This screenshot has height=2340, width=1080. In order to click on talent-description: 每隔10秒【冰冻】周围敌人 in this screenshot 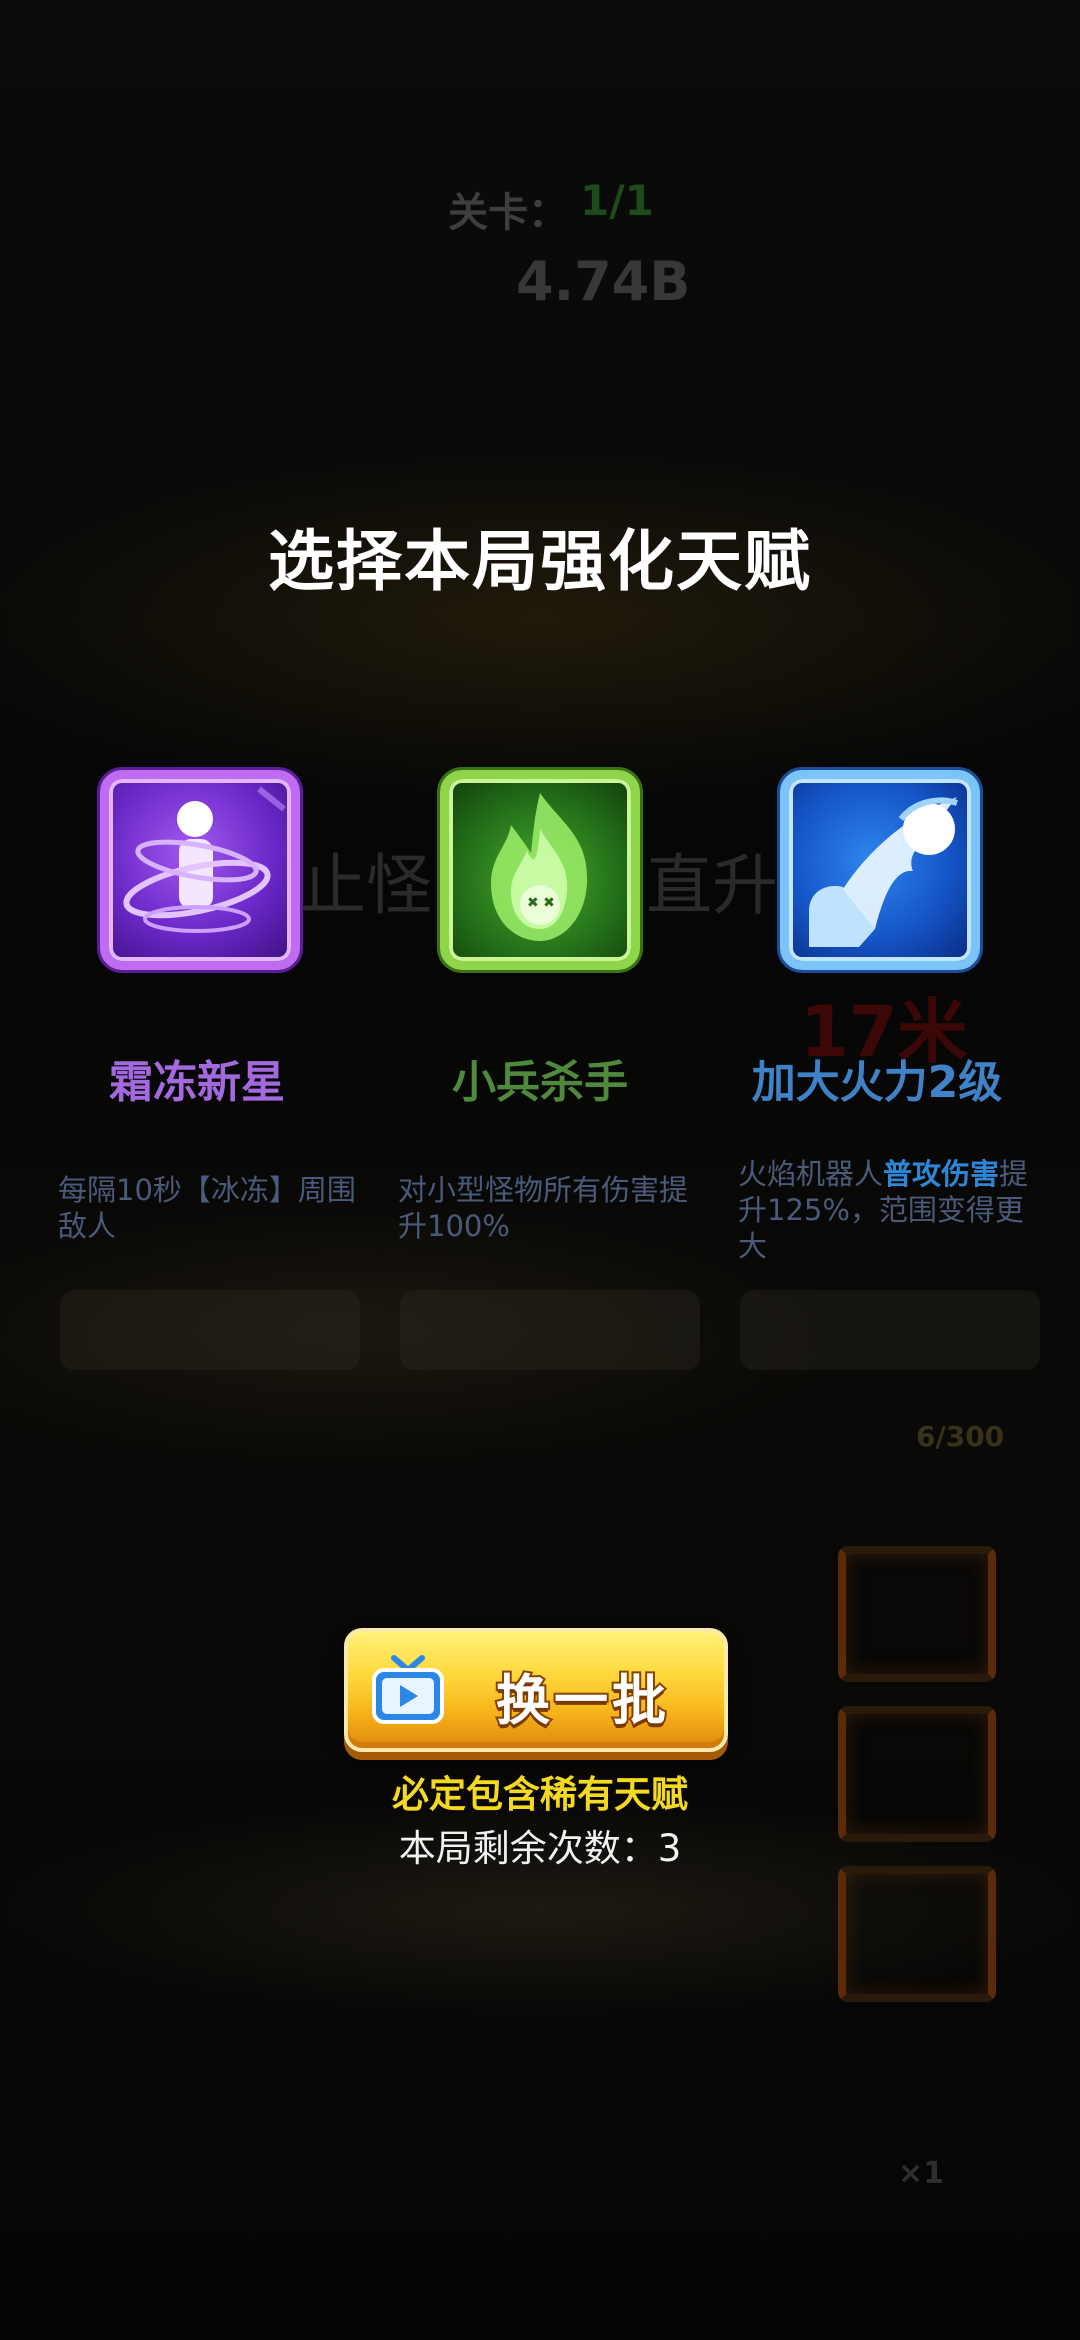, I will do `click(207, 1208)`.